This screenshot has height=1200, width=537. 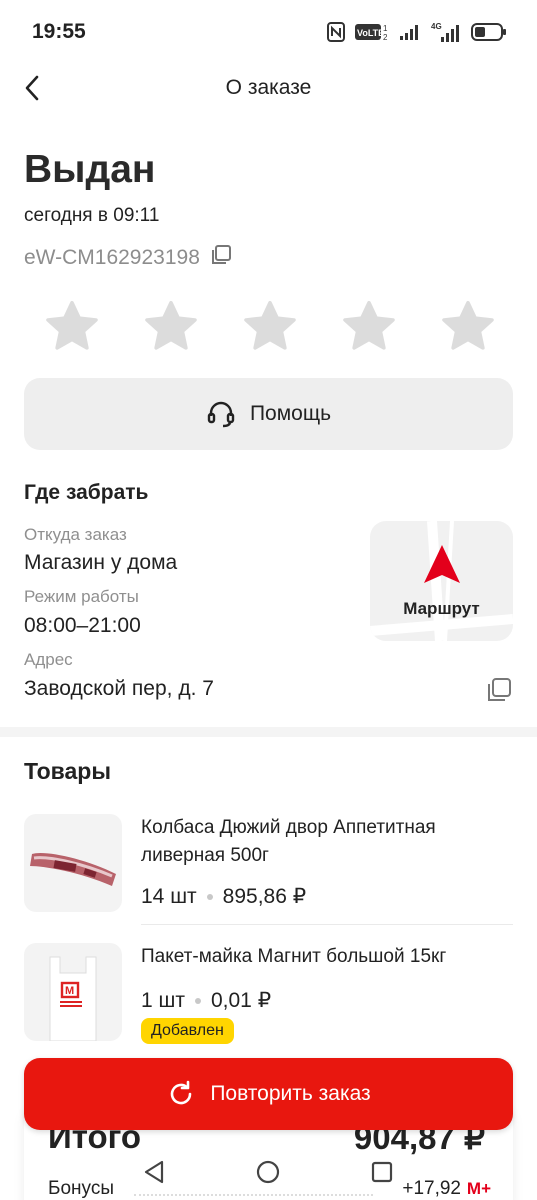 What do you see at coordinates (101, 562) in the screenshot?
I see `from-value: Магазин у дома` at bounding box center [101, 562].